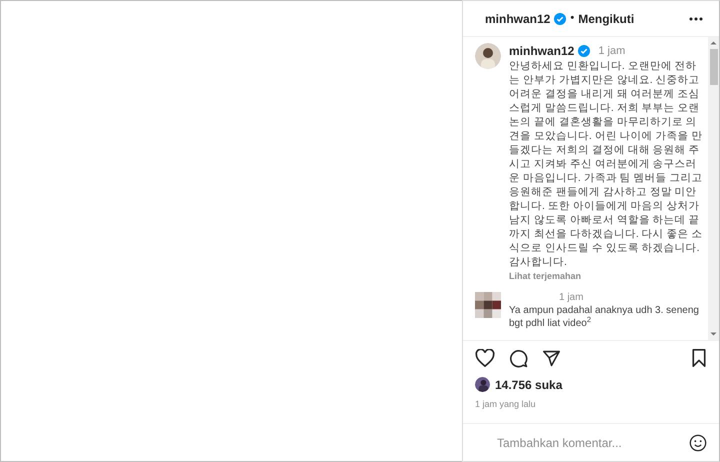 Image resolution: width=720 pixels, height=462 pixels. Describe the element at coordinates (518, 358) in the screenshot. I see `comment-icon` at that location.